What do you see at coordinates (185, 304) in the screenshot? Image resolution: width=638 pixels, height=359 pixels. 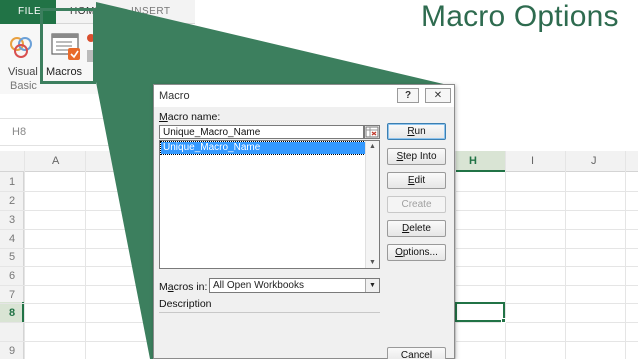 I see `description-label: Description` at bounding box center [185, 304].